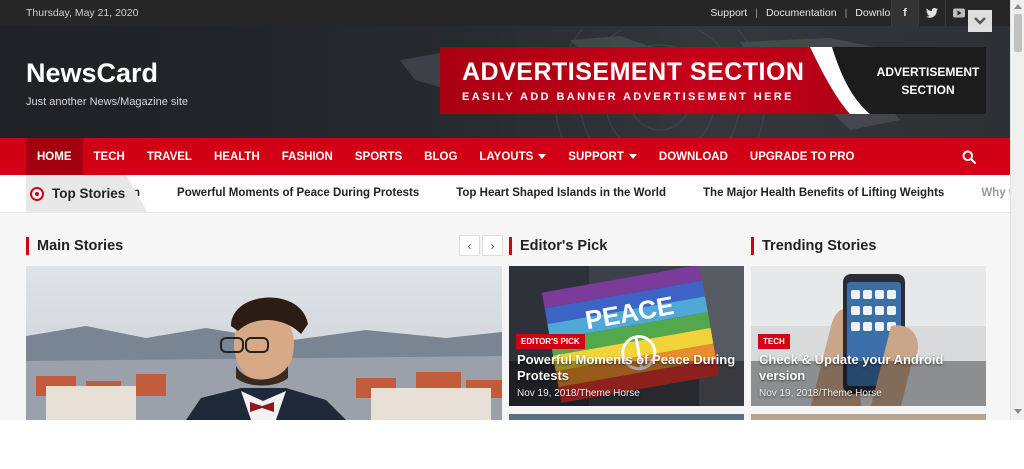  What do you see at coordinates (774, 341) in the screenshot?
I see `category-badge: TECH` at bounding box center [774, 341].